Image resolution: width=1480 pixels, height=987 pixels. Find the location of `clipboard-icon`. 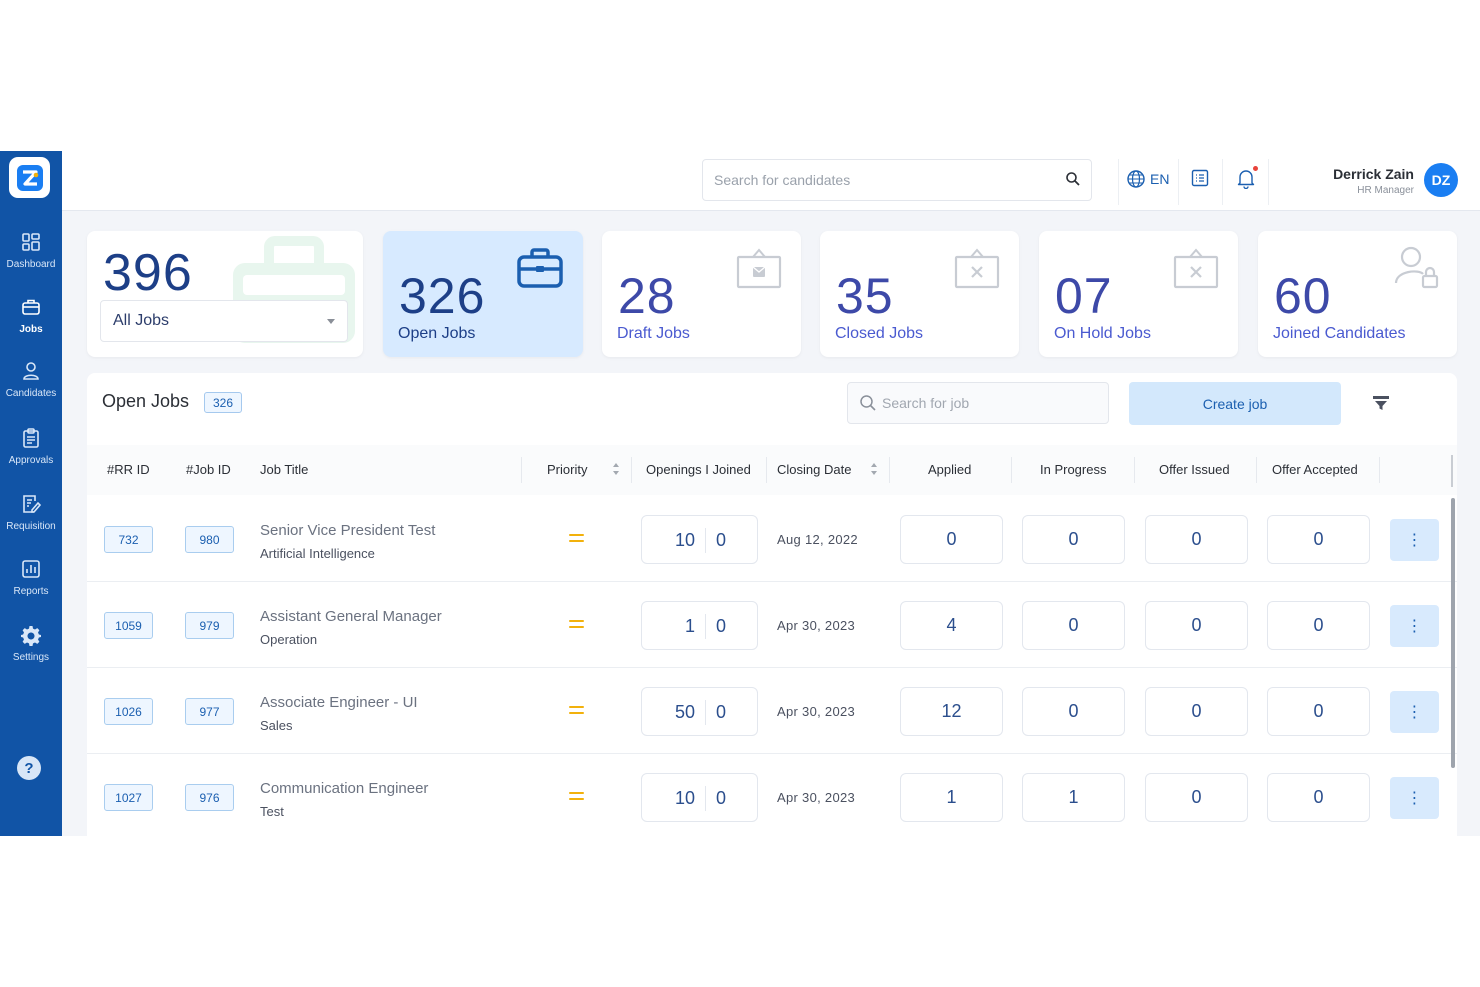

clipboard-icon is located at coordinates (31, 438).